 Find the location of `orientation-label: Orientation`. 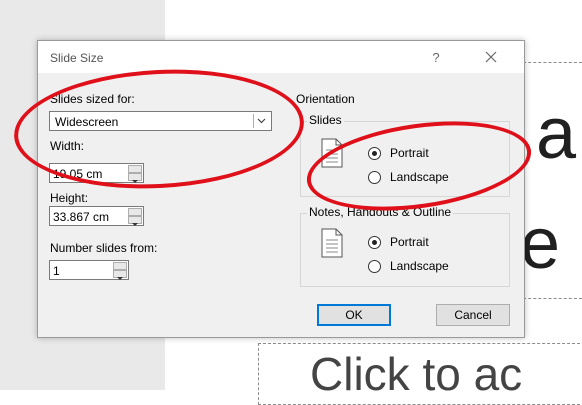

orientation-label: Orientation is located at coordinates (325, 99).